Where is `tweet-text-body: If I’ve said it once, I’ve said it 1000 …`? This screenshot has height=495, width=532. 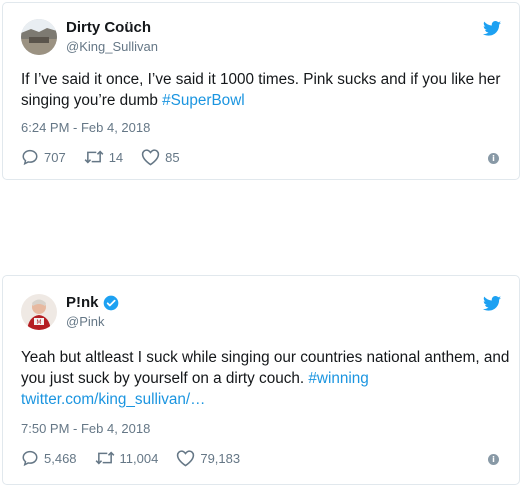 tweet-text-body: If I’ve said it once, I’ve said it 1000 … is located at coordinates (261, 90).